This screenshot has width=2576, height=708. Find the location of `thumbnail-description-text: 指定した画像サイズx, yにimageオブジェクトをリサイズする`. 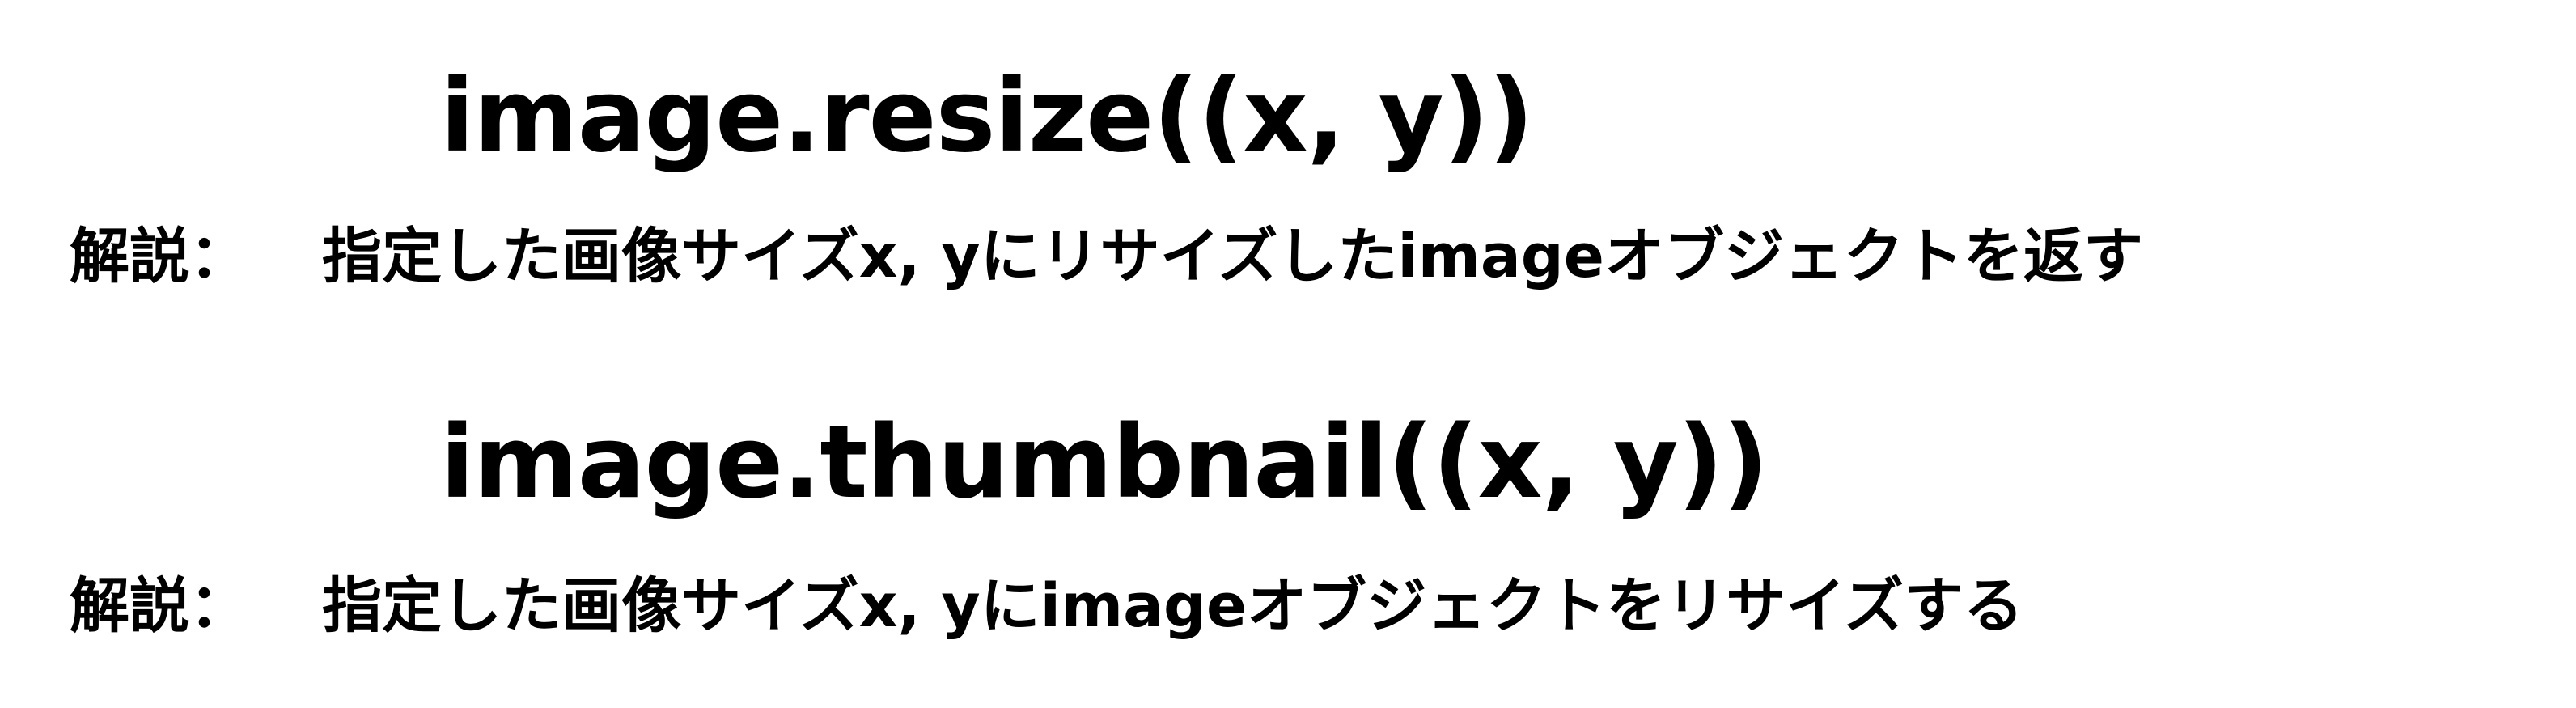

thumbnail-description-text: 指定した画像サイズx, yにimageオブジェクトをリサイズする is located at coordinates (1172, 606).